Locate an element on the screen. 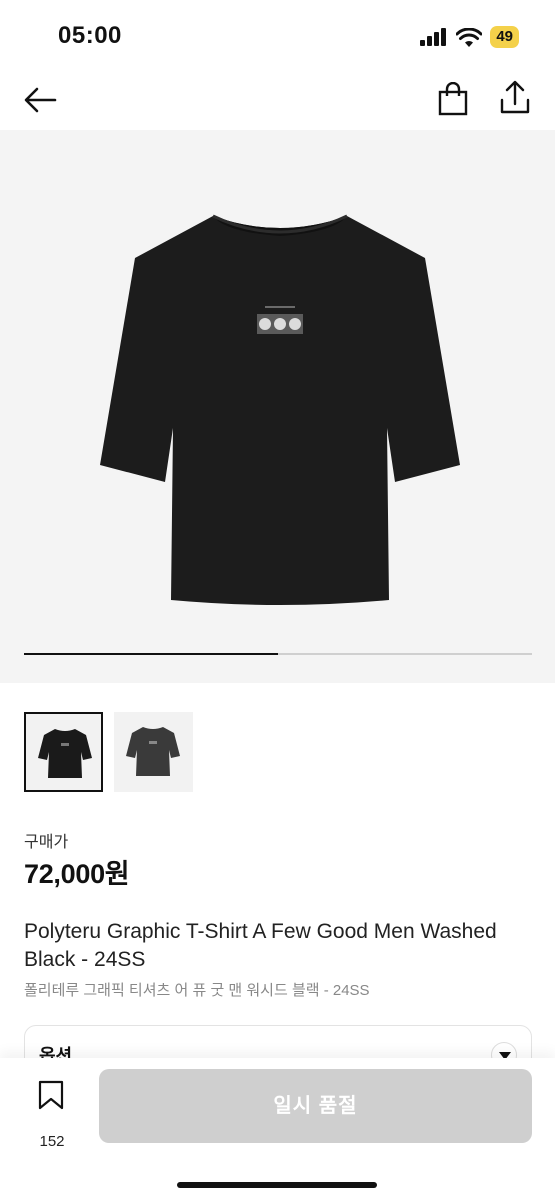 The height and width of the screenshot is (1200, 555). gallery-progress-fill is located at coordinates (151, 654).